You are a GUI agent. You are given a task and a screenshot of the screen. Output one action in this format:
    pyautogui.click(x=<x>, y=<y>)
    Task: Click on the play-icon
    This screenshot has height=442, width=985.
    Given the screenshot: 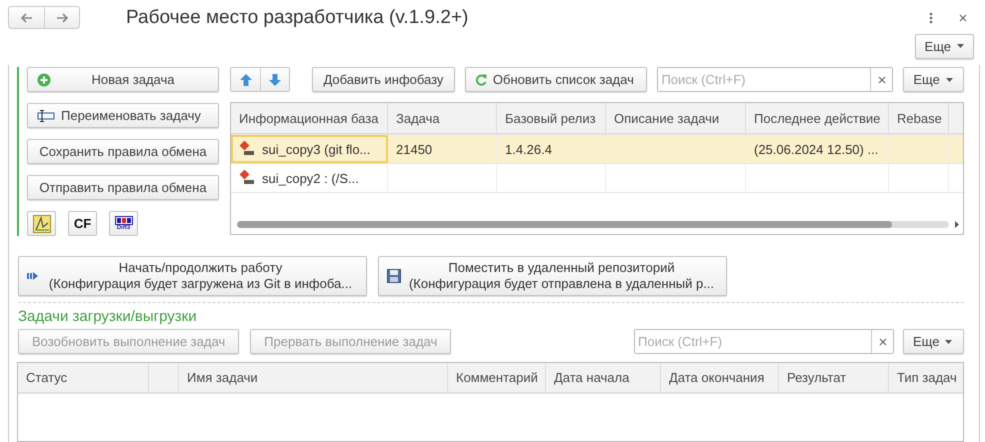 What is the action you would take?
    pyautogui.click(x=33, y=276)
    